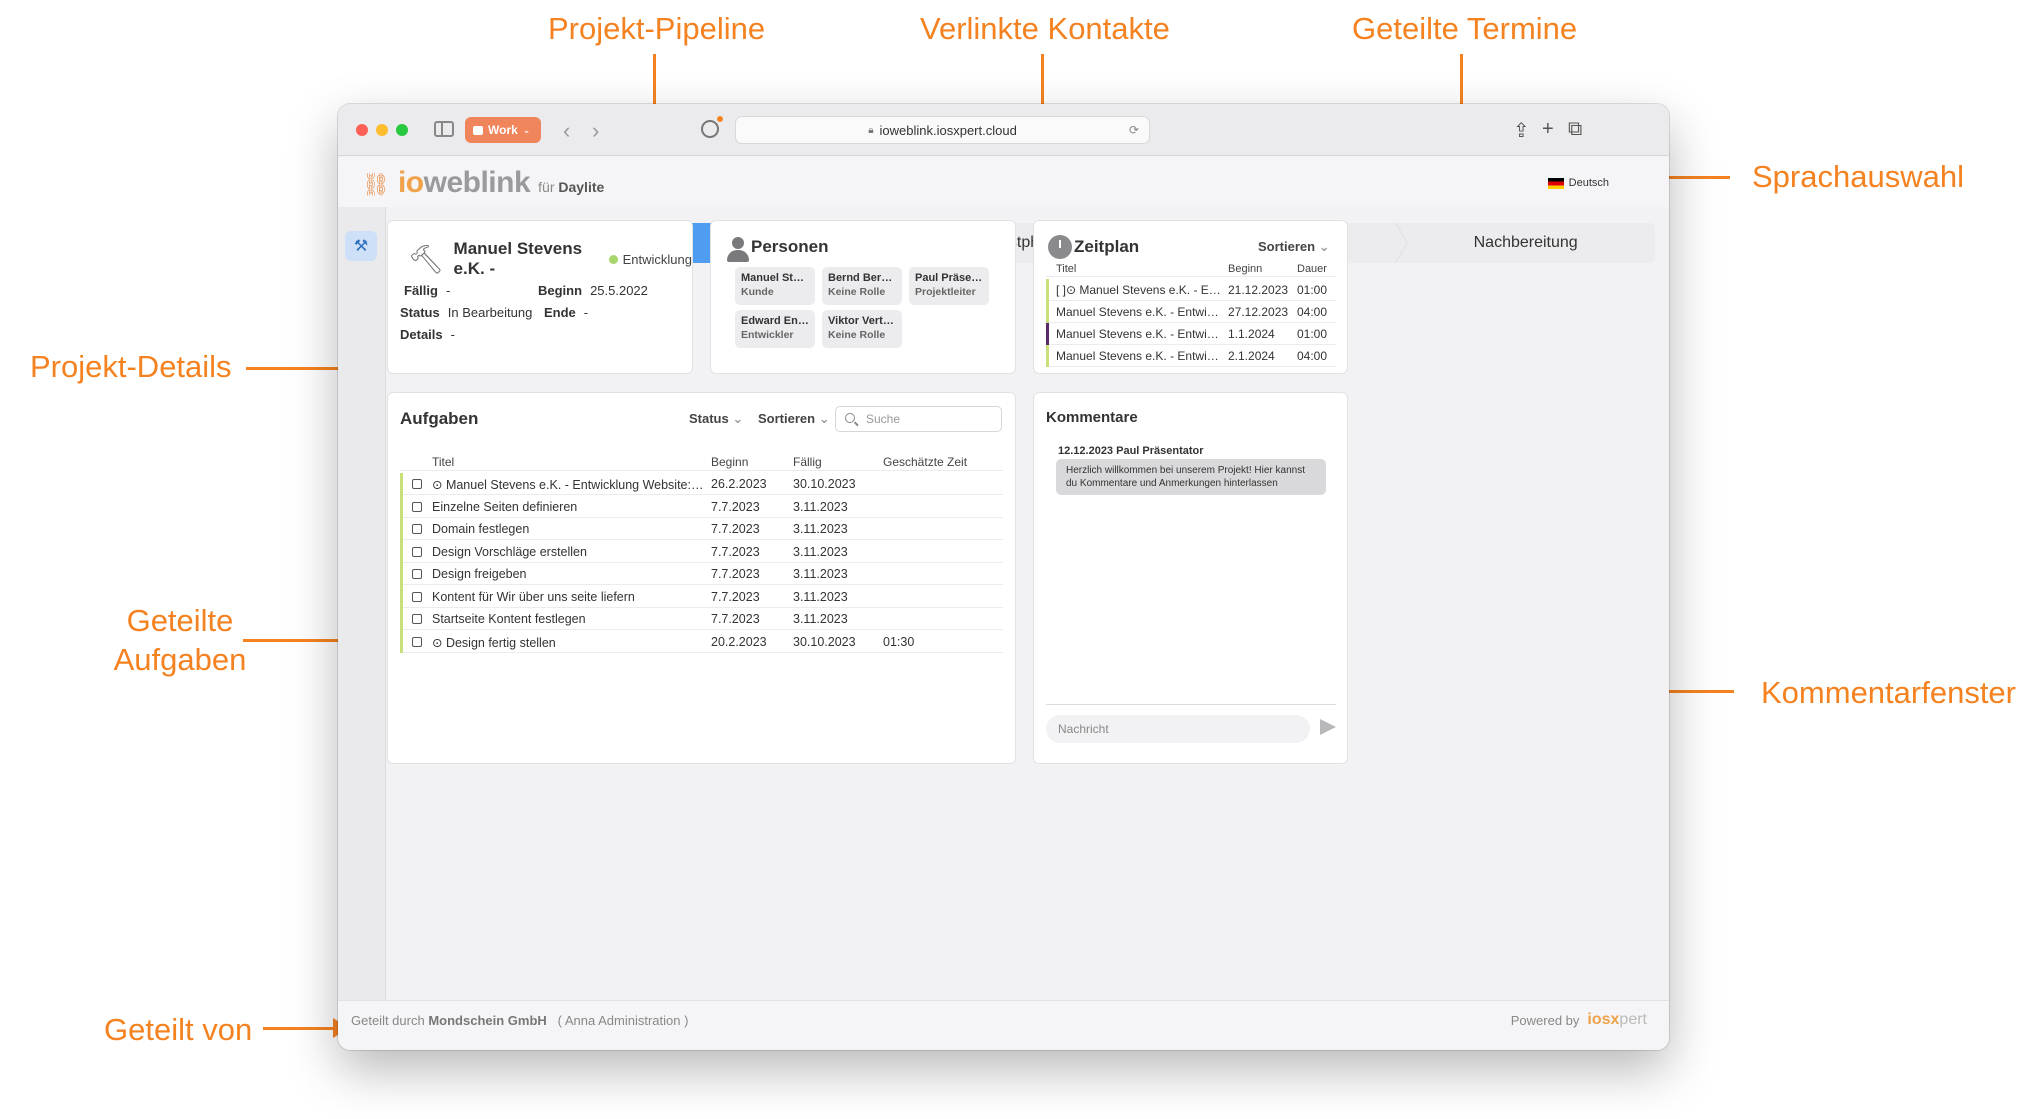  Describe the element at coordinates (824, 484) in the screenshot. I see `task-due: 30.10.2023` at that location.